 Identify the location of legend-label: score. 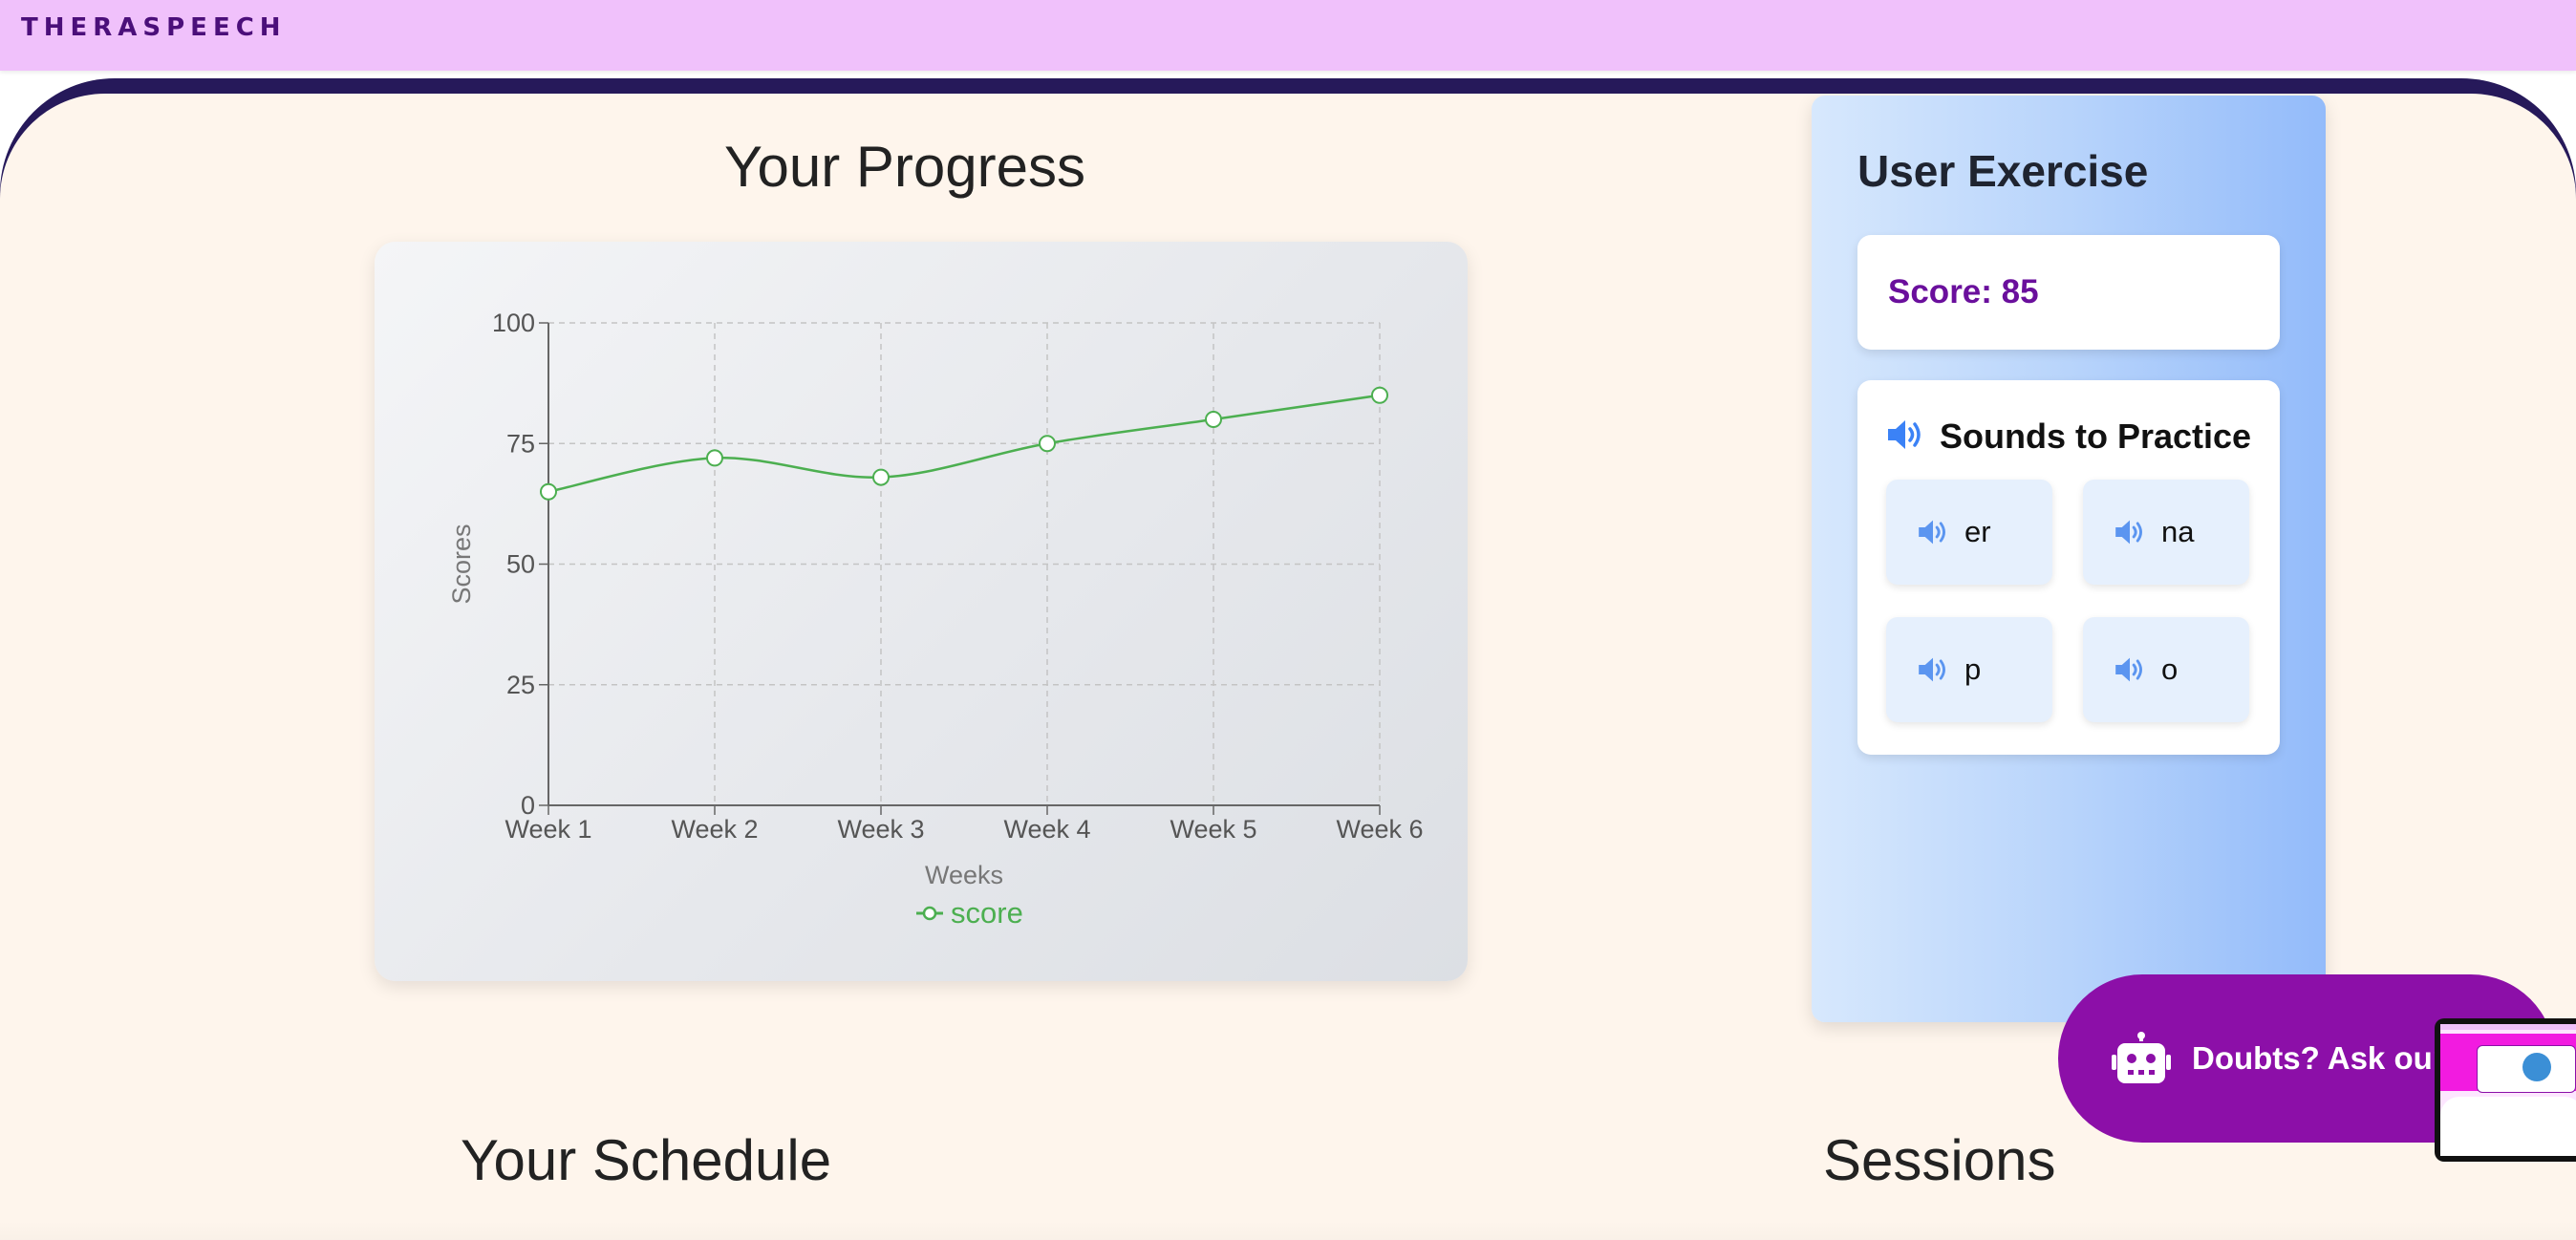
(987, 913).